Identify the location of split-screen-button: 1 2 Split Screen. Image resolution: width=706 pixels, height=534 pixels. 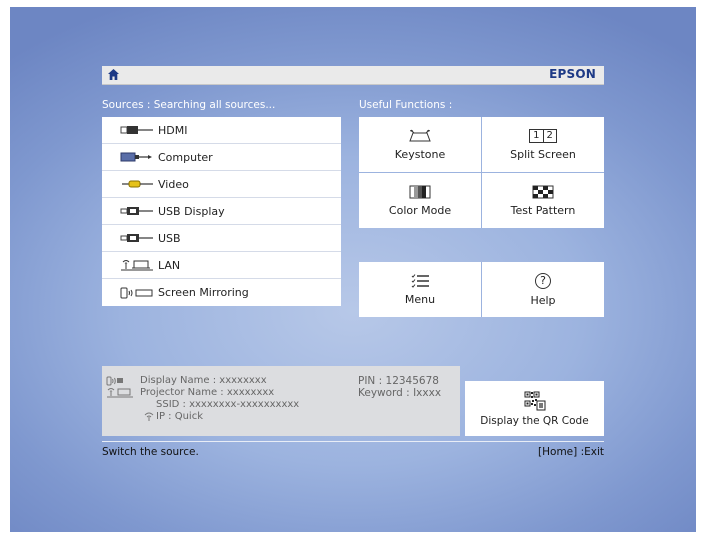
(543, 144).